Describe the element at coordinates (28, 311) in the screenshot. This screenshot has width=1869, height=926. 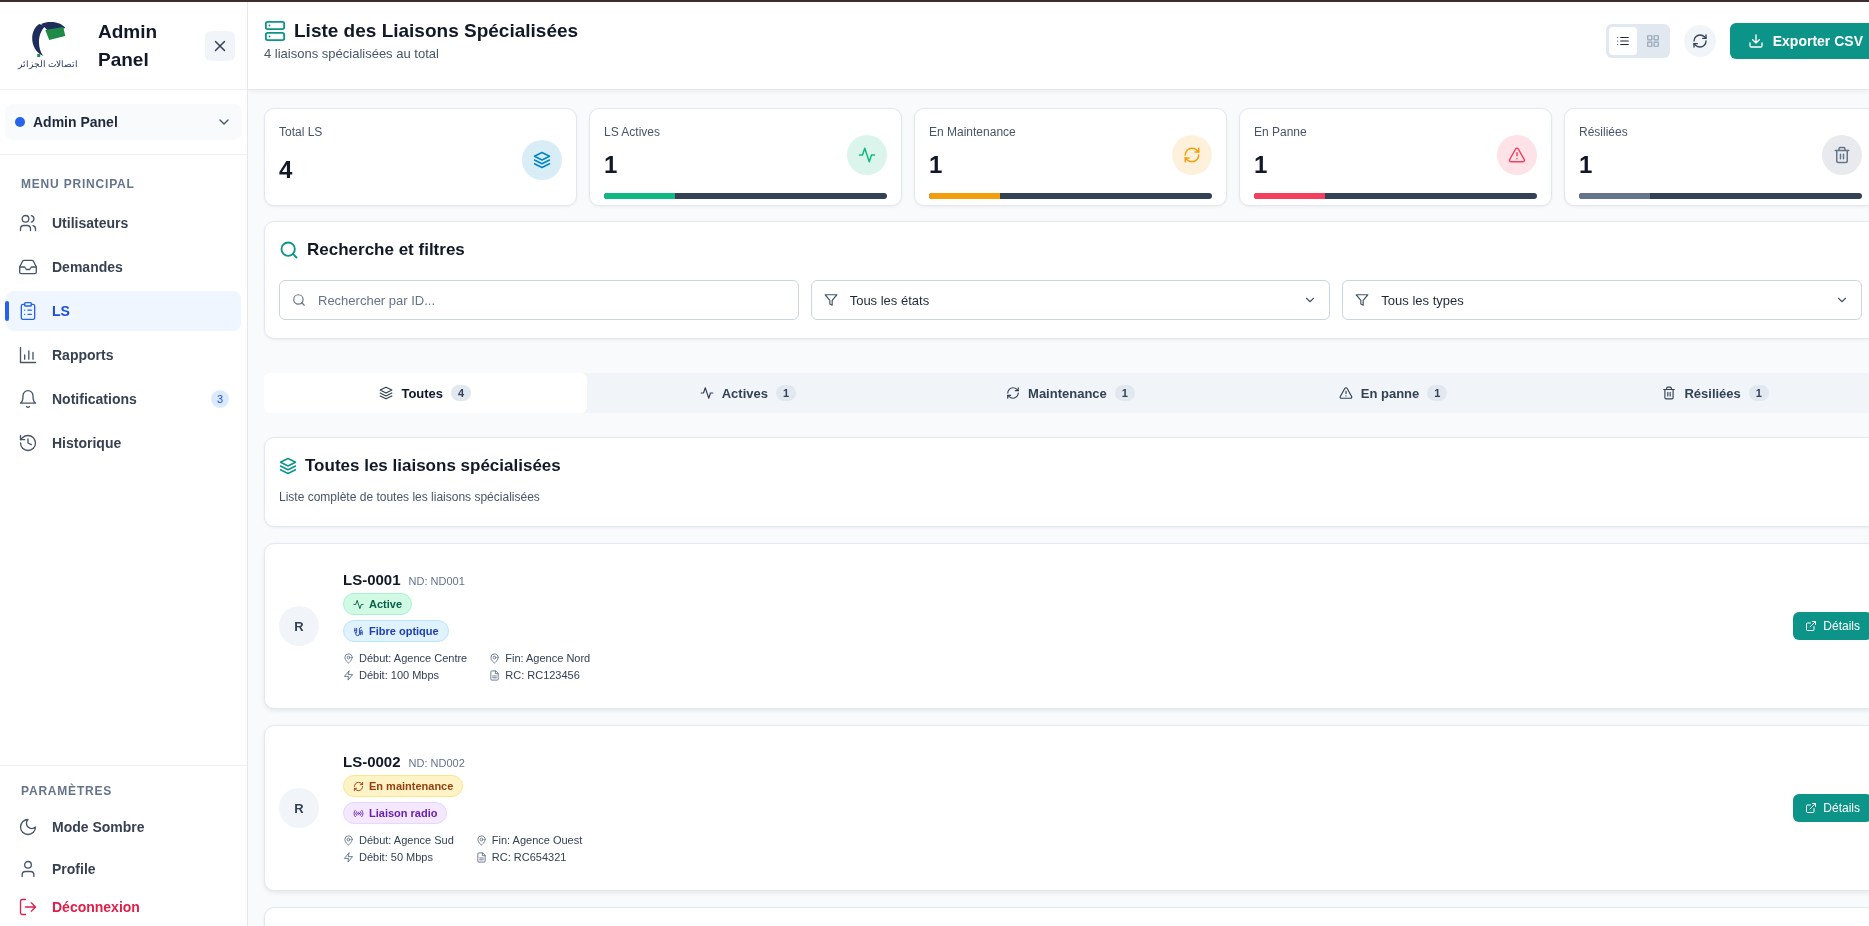
I see `clipboard-icon` at that location.